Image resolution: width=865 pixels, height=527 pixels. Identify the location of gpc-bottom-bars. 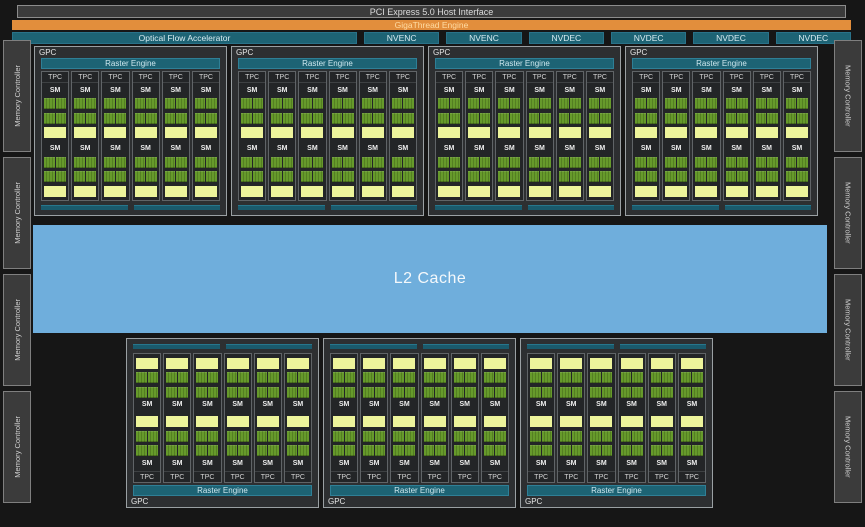
(616, 346).